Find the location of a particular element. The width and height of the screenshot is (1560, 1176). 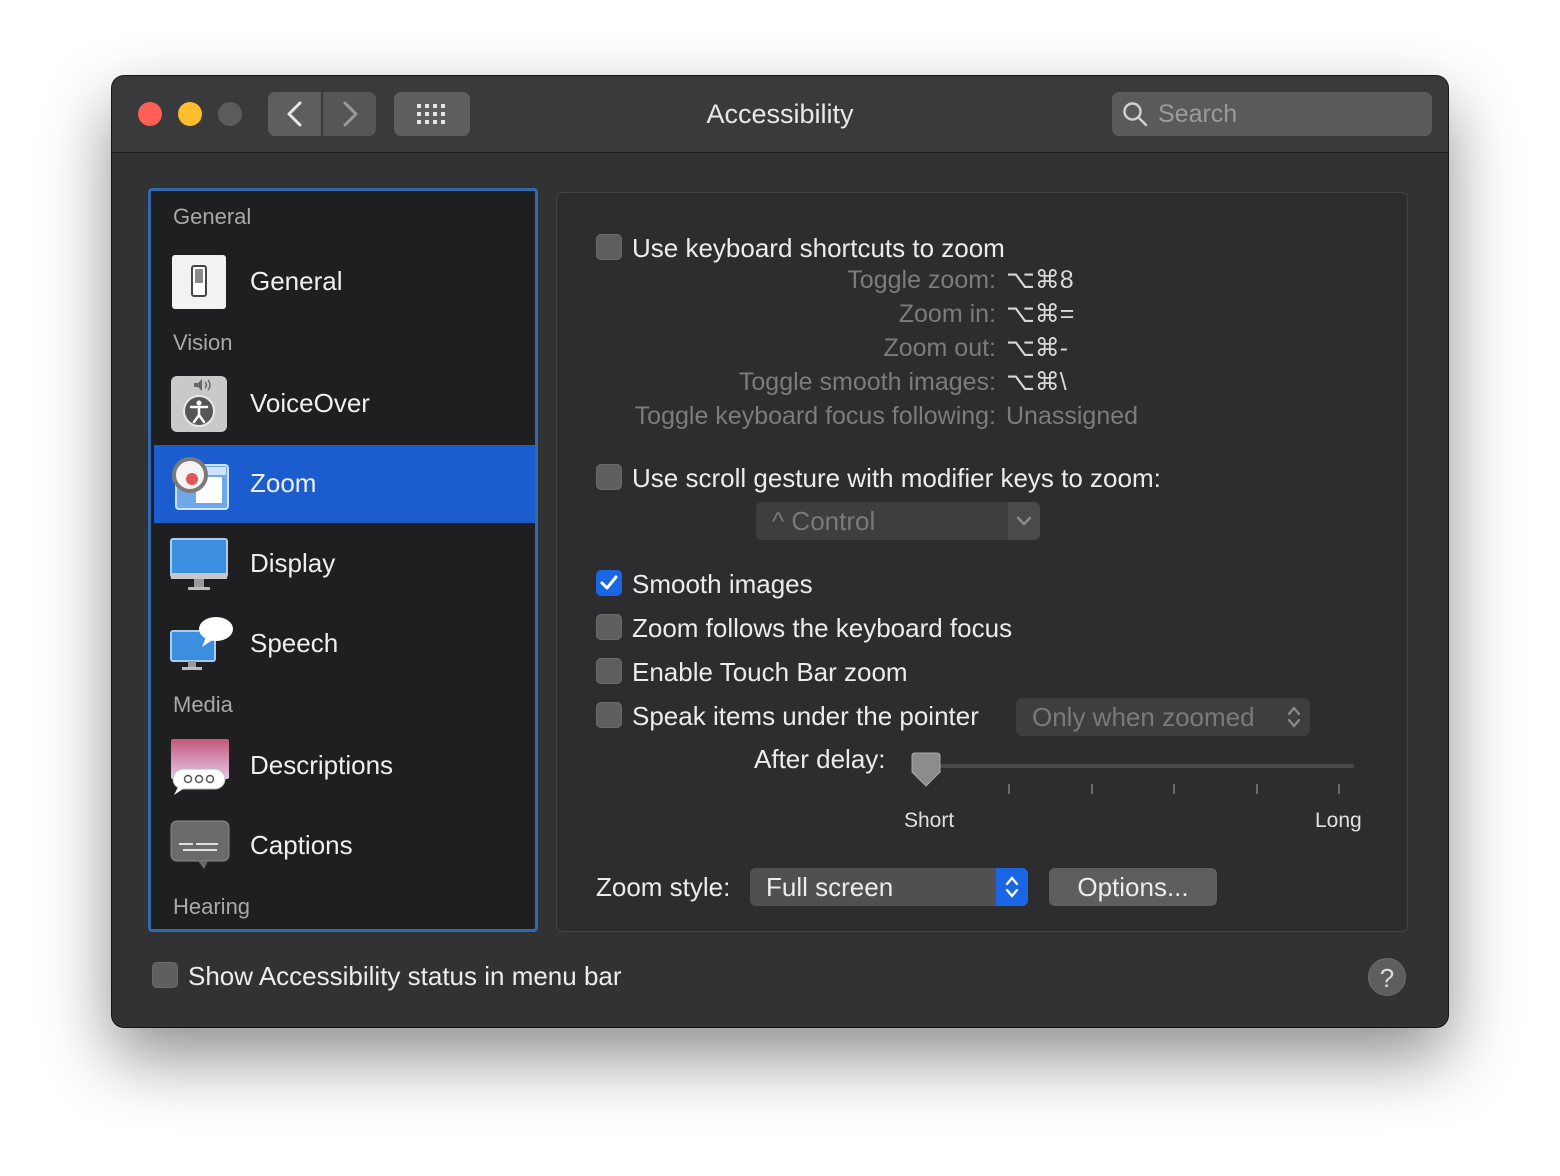

touch-bar-zoom-checkbox is located at coordinates (609, 671).